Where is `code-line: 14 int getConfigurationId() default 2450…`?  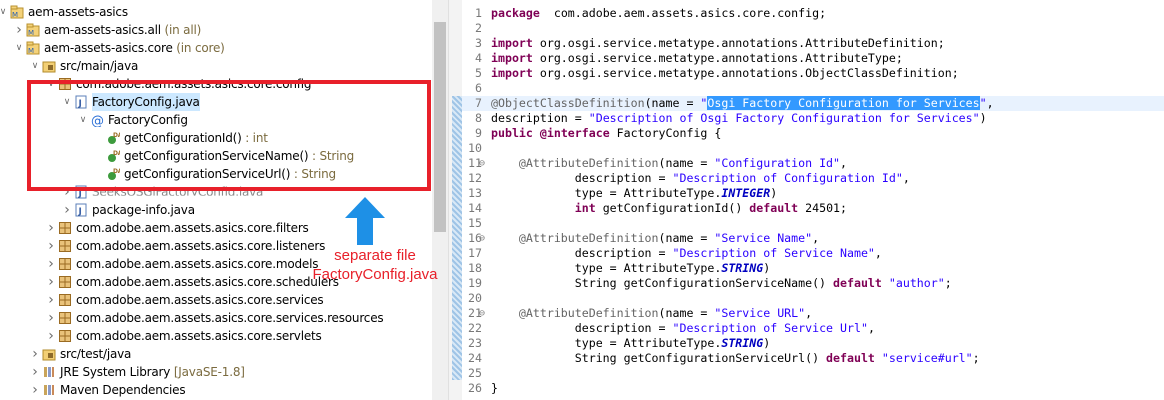 code-line: 14 int getConfigurationId() default 2450… is located at coordinates (813, 208).